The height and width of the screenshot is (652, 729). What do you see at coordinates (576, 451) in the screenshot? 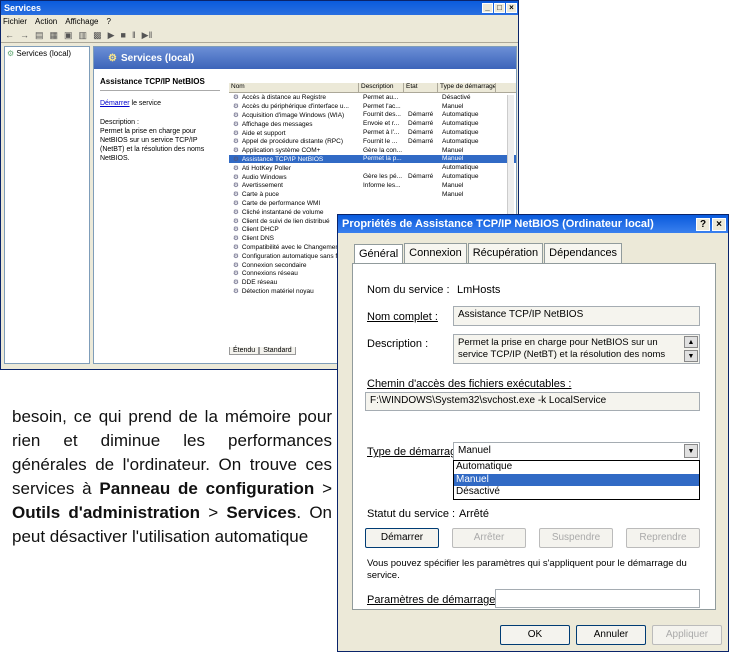
I see `startup-type-select: Manuel ▼` at bounding box center [576, 451].